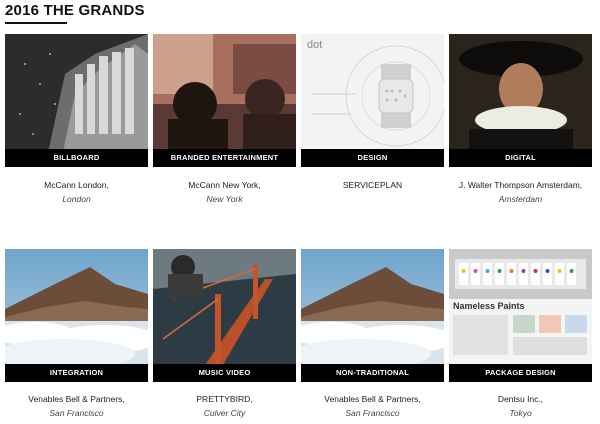  I want to click on award-card-design: dot DESIGN, so click(372, 100).